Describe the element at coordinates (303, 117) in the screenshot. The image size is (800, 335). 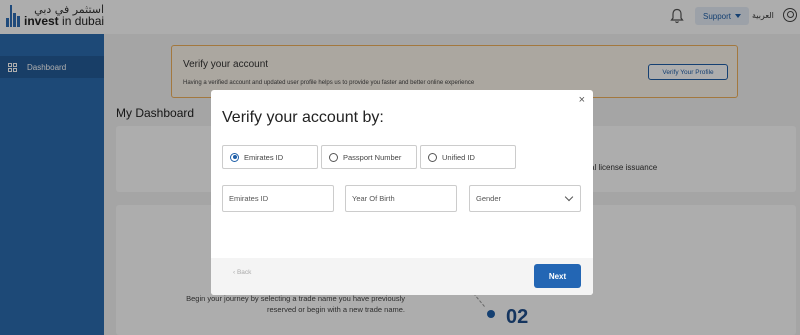
I see `modal-title: Verify your account by:` at that location.